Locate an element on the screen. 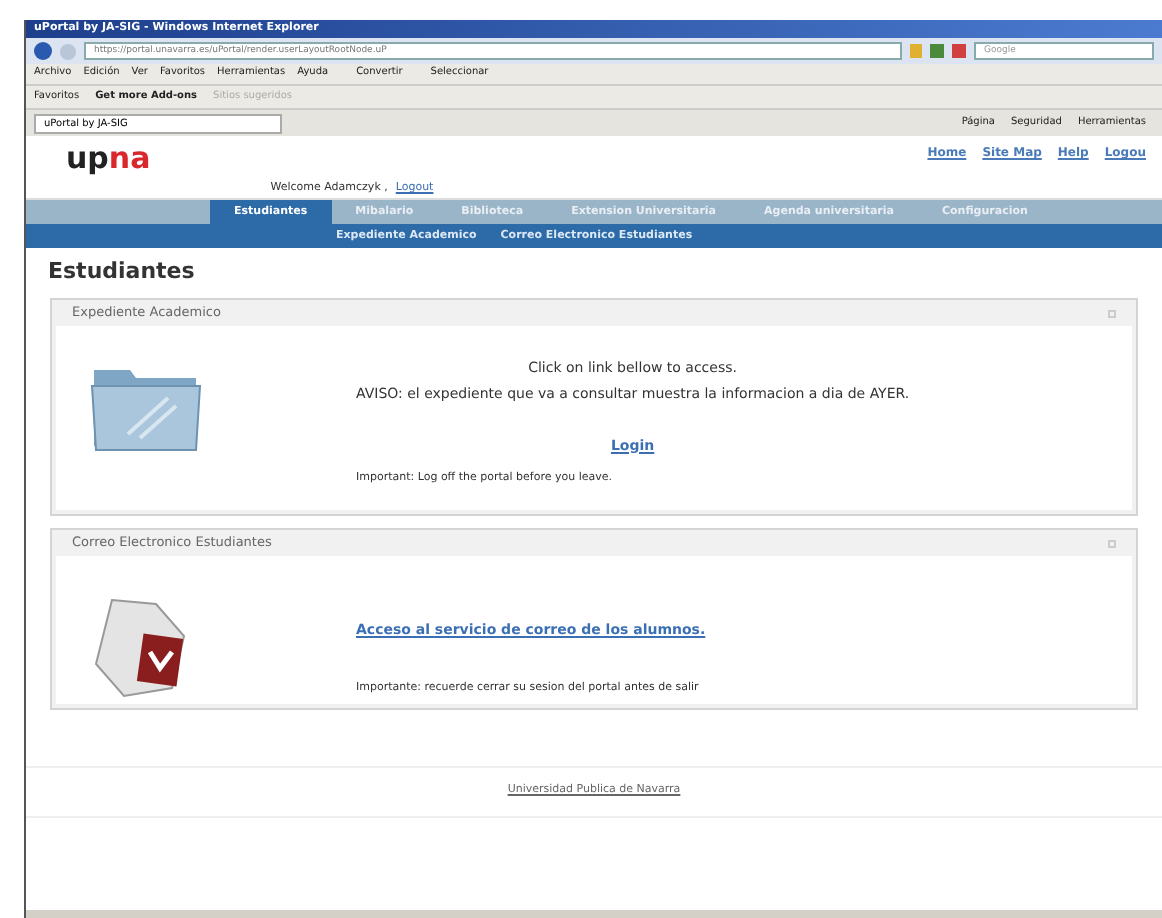 The width and height of the screenshot is (1162, 918). logo: upna is located at coordinates (107, 162).